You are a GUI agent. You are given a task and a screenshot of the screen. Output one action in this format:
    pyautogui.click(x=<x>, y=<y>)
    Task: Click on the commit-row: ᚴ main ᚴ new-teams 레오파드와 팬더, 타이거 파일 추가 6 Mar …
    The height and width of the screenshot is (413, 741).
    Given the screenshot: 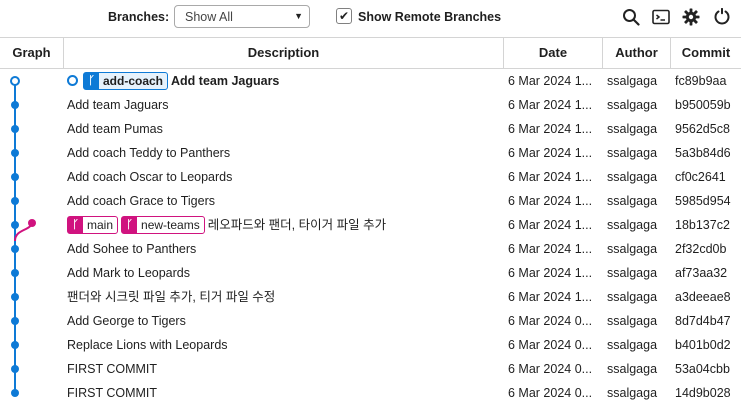 What is the action you would take?
    pyautogui.click(x=370, y=225)
    